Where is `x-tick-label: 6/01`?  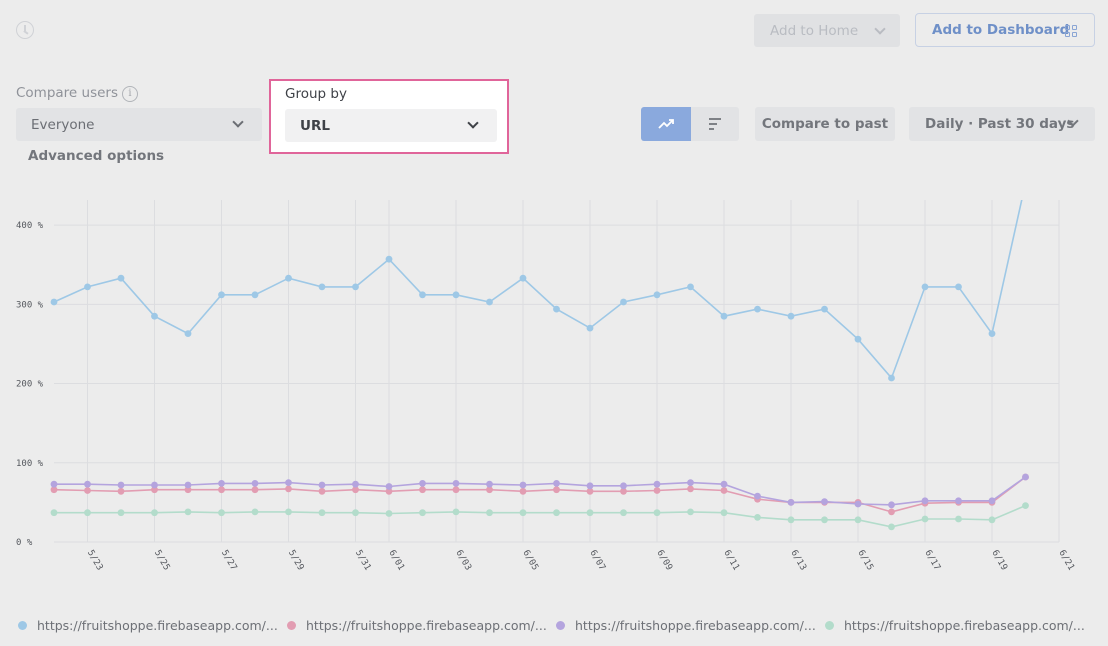
x-tick-label: 6/01 is located at coordinates (396, 561).